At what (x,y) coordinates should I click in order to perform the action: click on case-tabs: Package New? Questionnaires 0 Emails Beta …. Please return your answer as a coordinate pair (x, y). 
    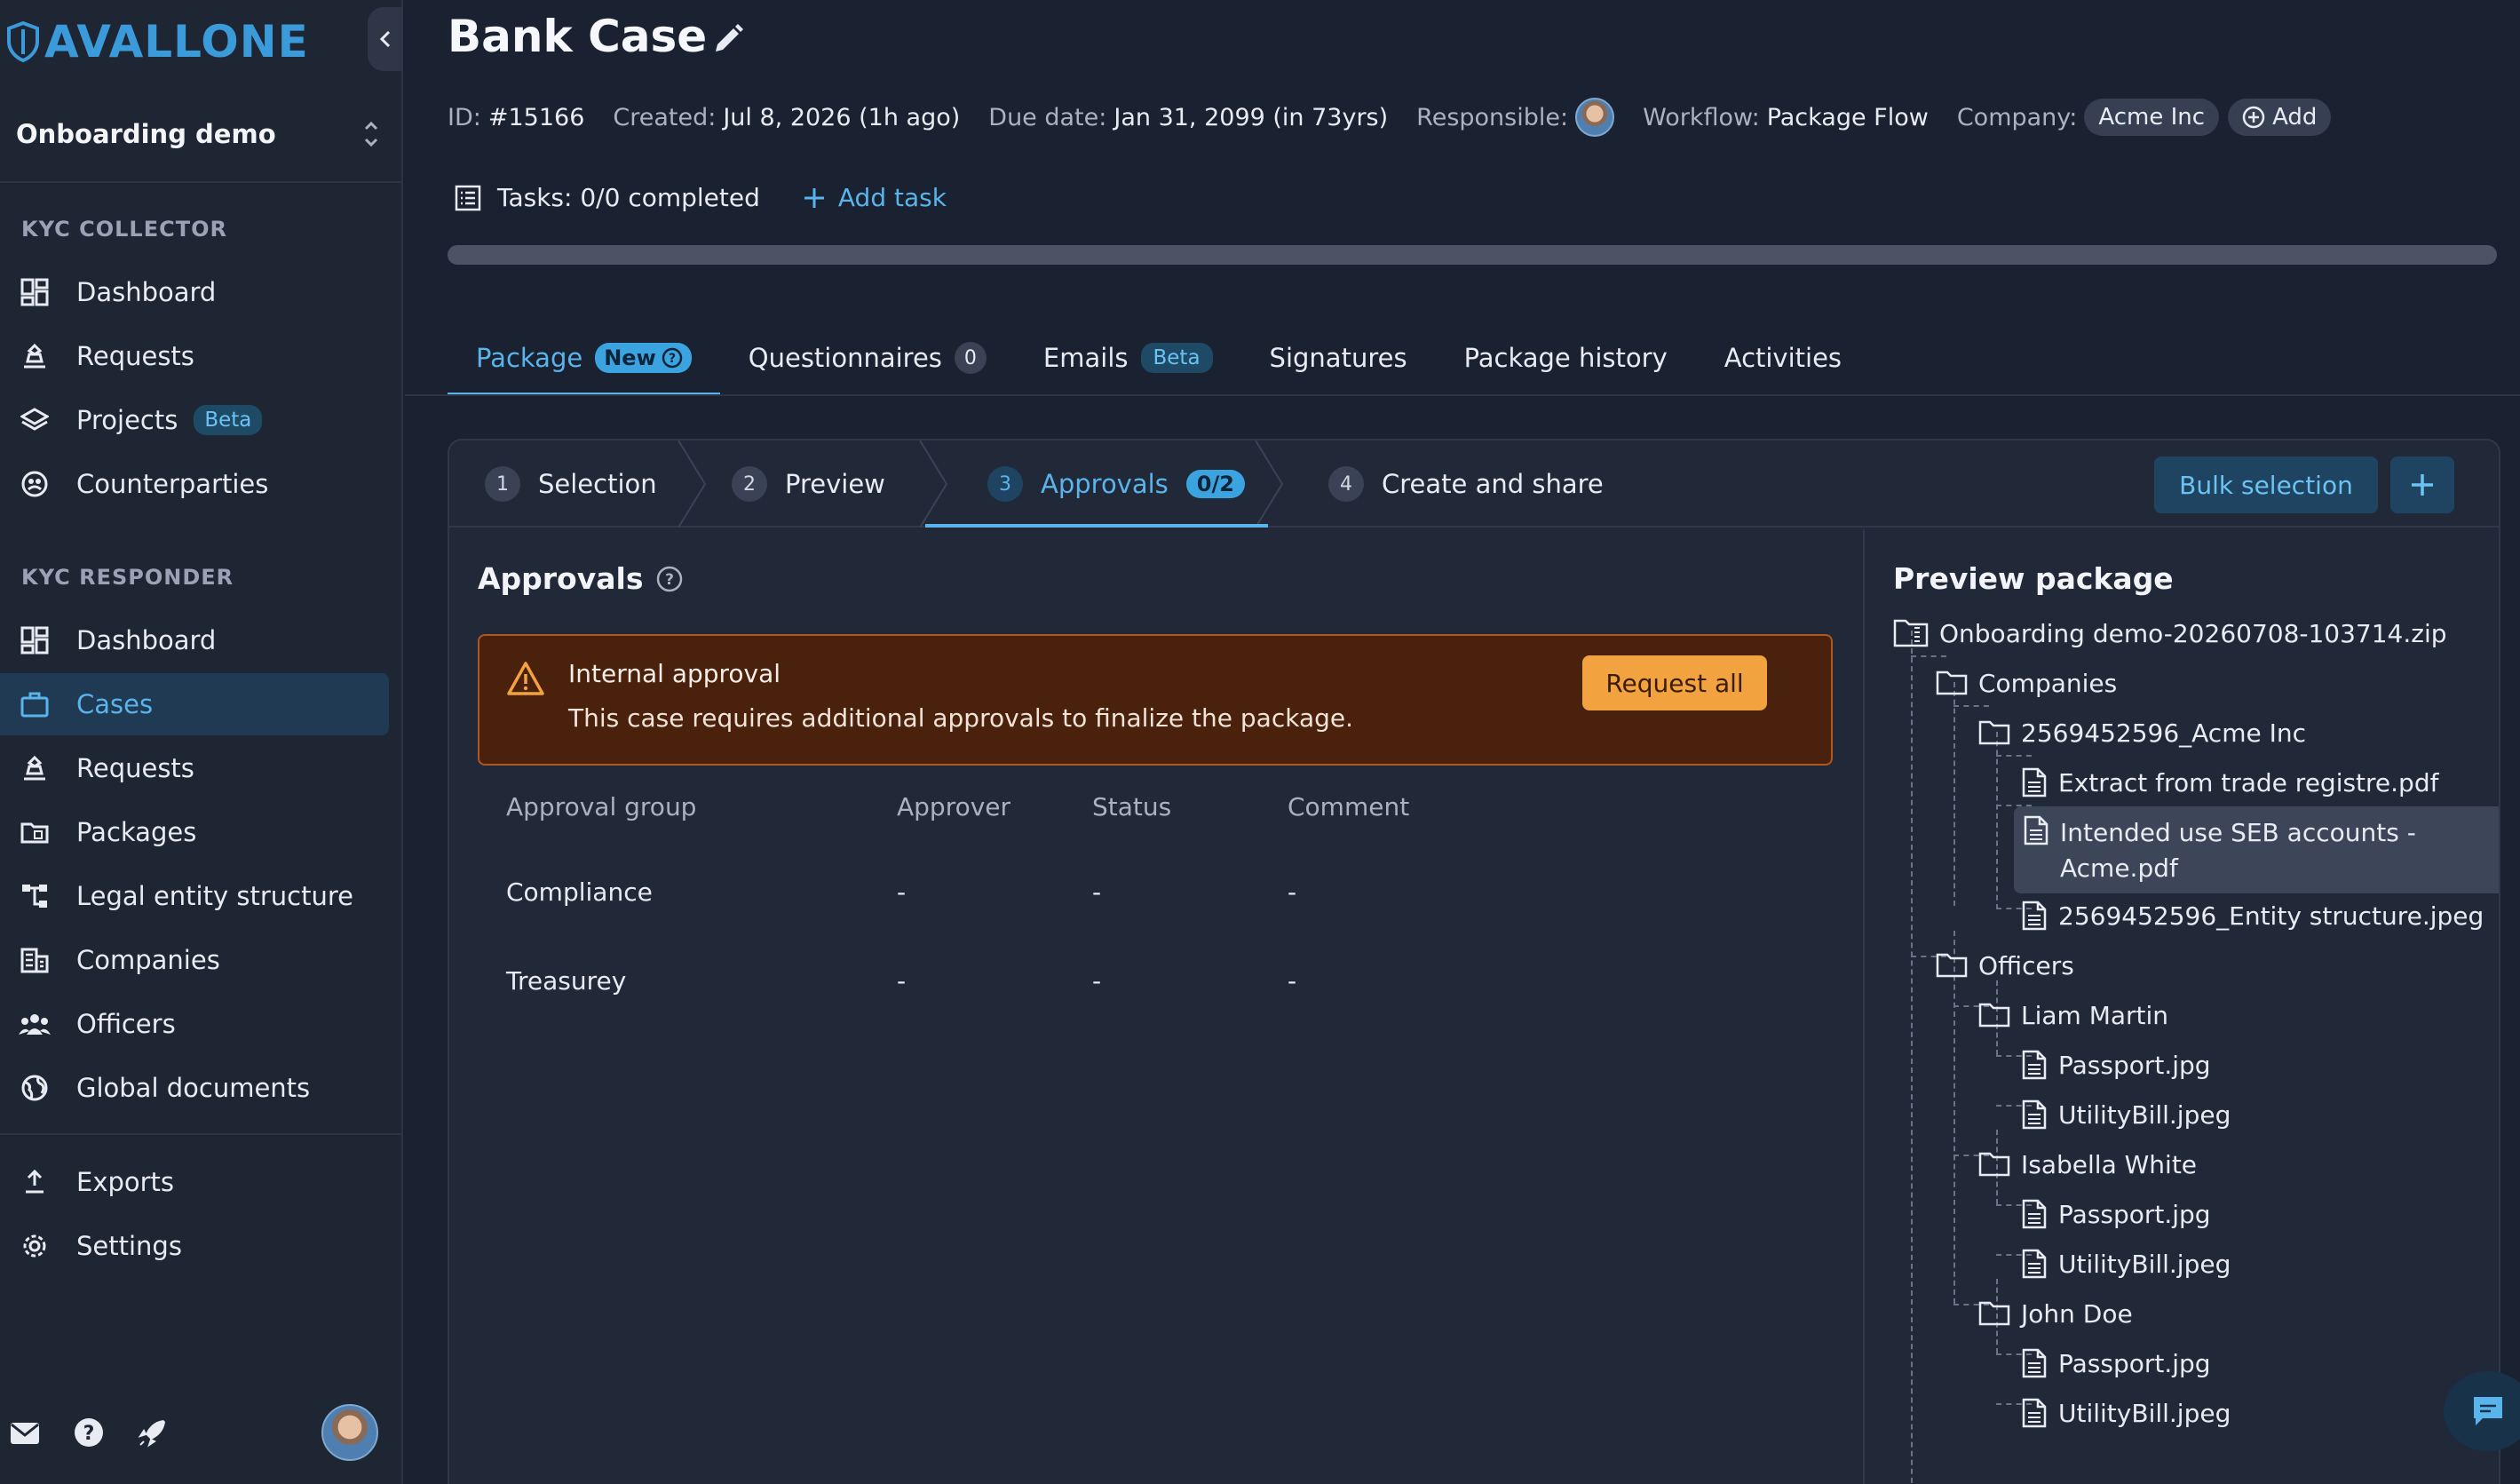
    Looking at the image, I should click on (1159, 358).